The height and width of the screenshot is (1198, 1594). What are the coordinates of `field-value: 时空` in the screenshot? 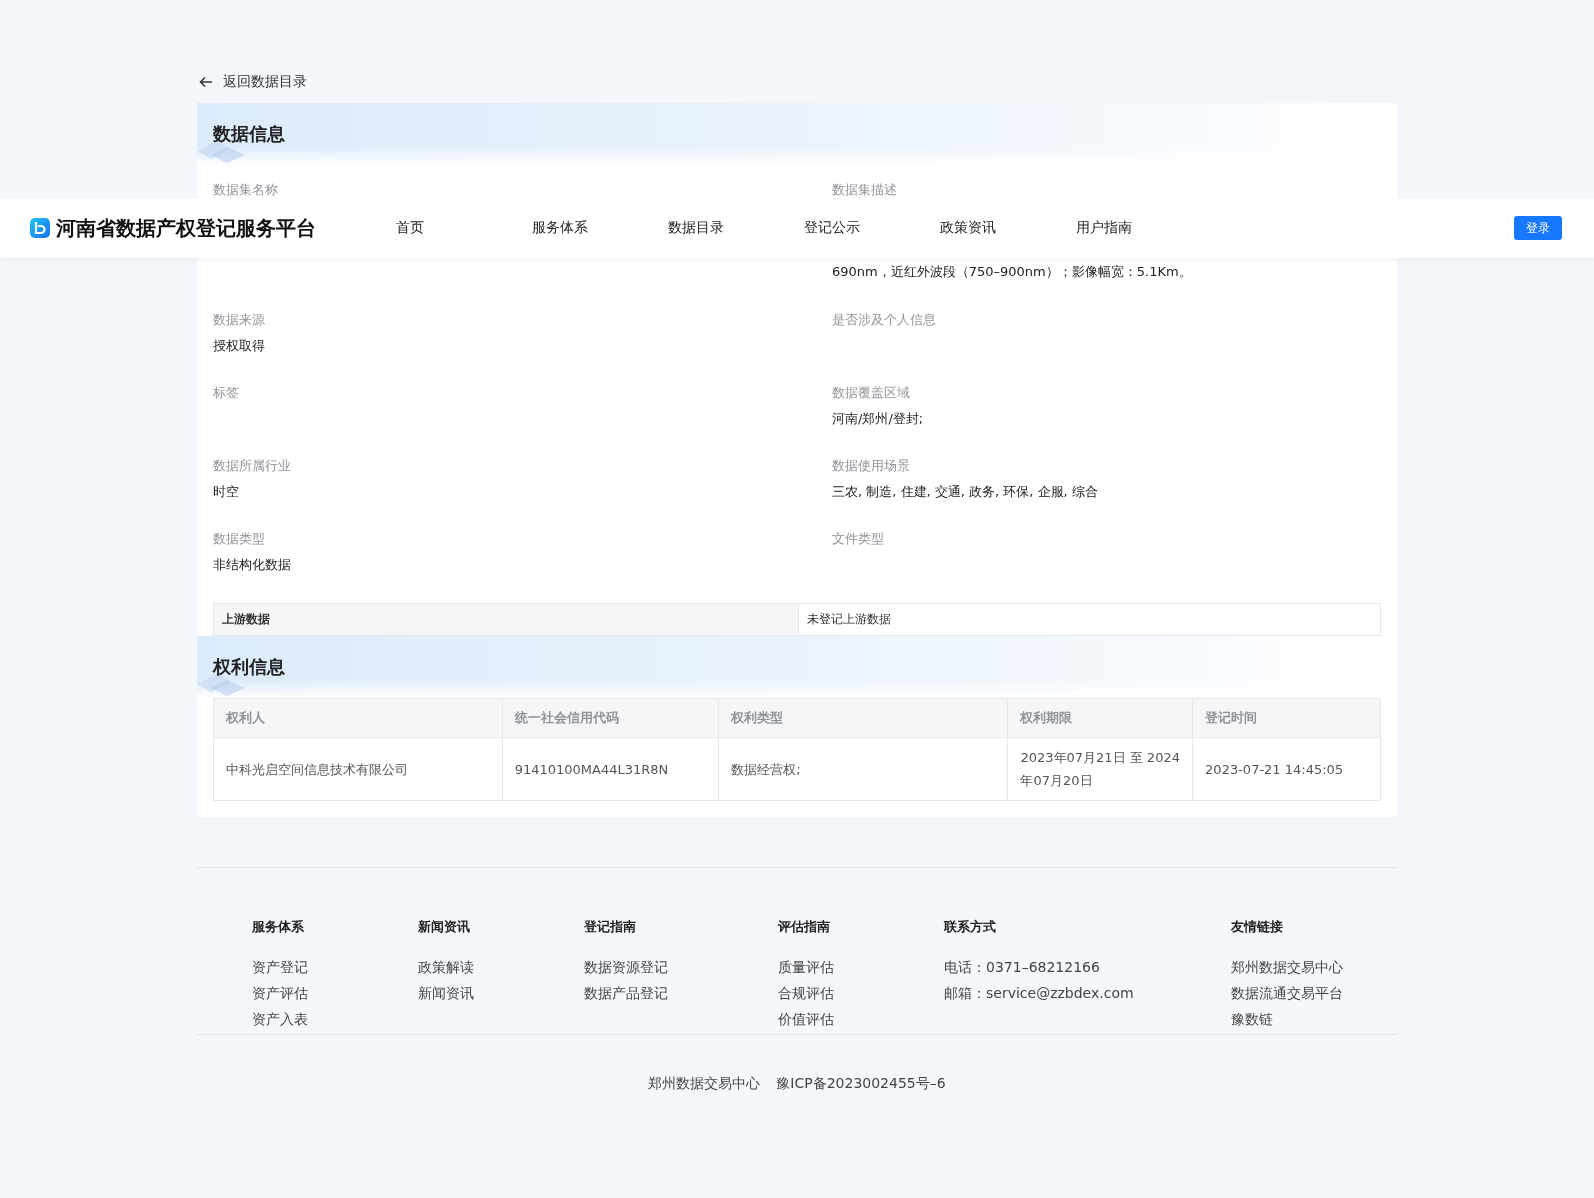 It's located at (226, 492).